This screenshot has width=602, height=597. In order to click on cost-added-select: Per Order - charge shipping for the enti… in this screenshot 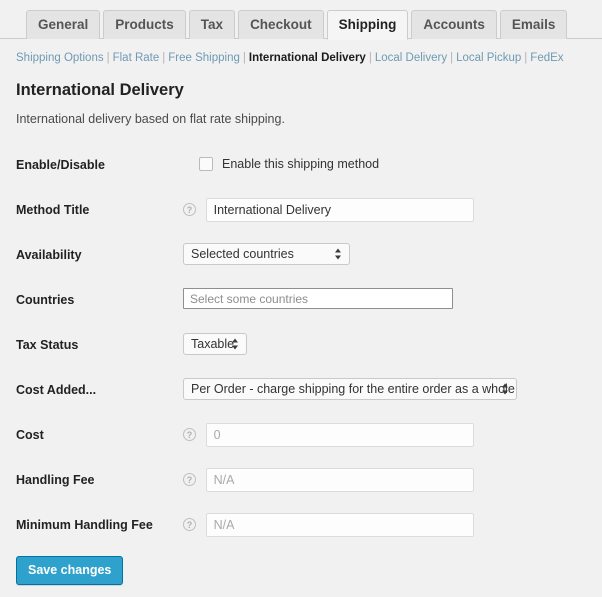, I will do `click(350, 389)`.